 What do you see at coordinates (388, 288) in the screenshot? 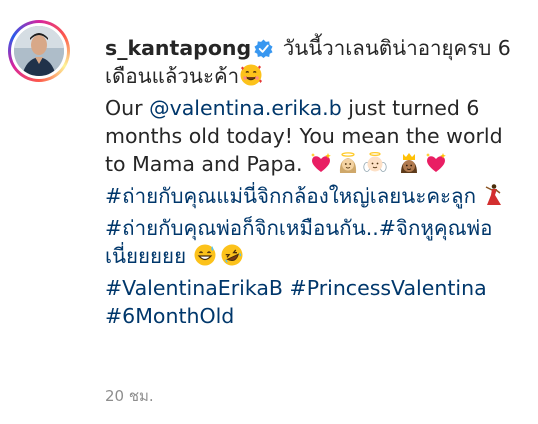
I see `hashtag-link: #PrincessValentina` at bounding box center [388, 288].